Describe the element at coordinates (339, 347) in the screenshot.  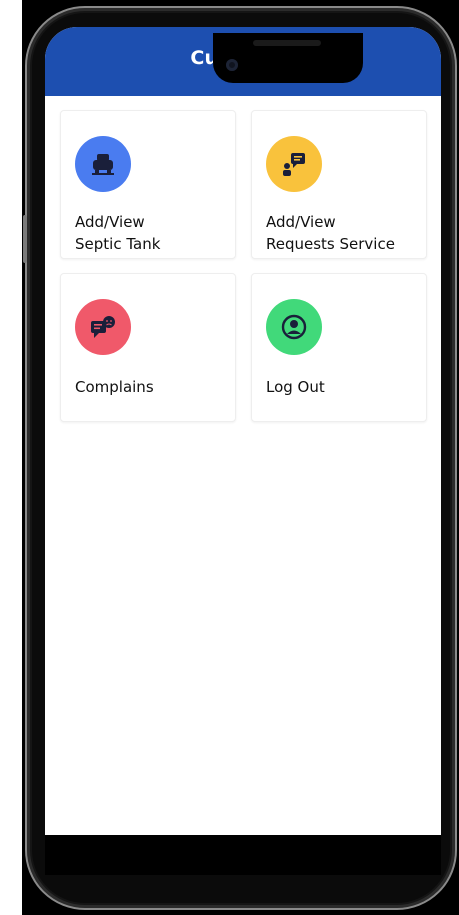
I see `card-log-out: Log Out` at that location.